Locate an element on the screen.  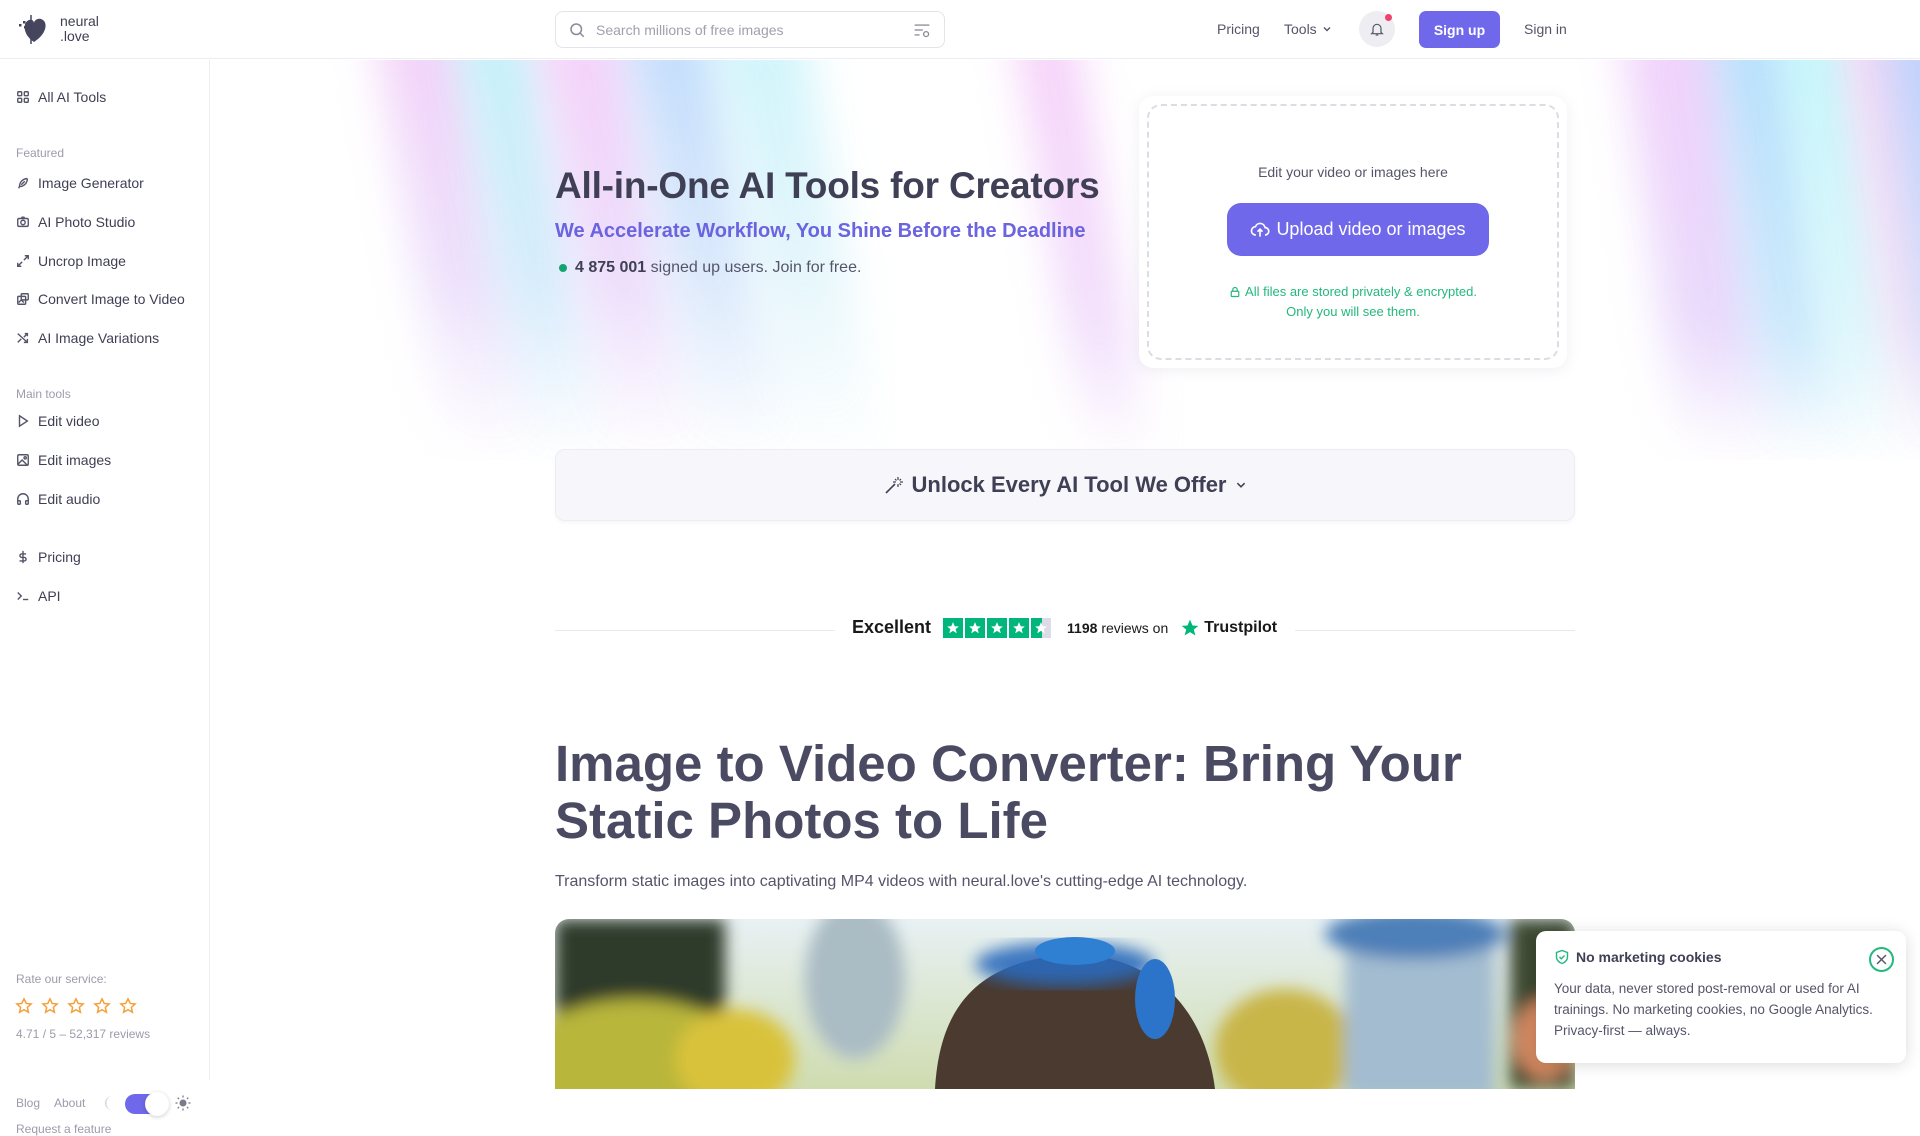
sidebar-item-ai-photo-studio: AI Photo Studio is located at coordinates (75, 222).